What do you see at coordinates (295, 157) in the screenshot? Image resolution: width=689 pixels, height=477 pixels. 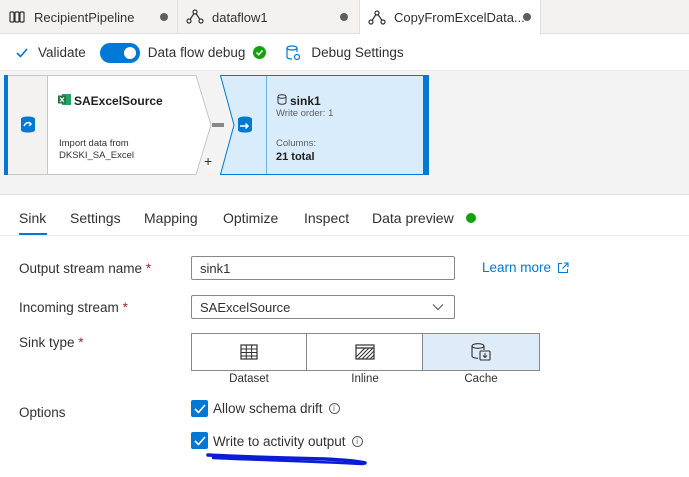 I see `sink-columns-value: 21 total` at bounding box center [295, 157].